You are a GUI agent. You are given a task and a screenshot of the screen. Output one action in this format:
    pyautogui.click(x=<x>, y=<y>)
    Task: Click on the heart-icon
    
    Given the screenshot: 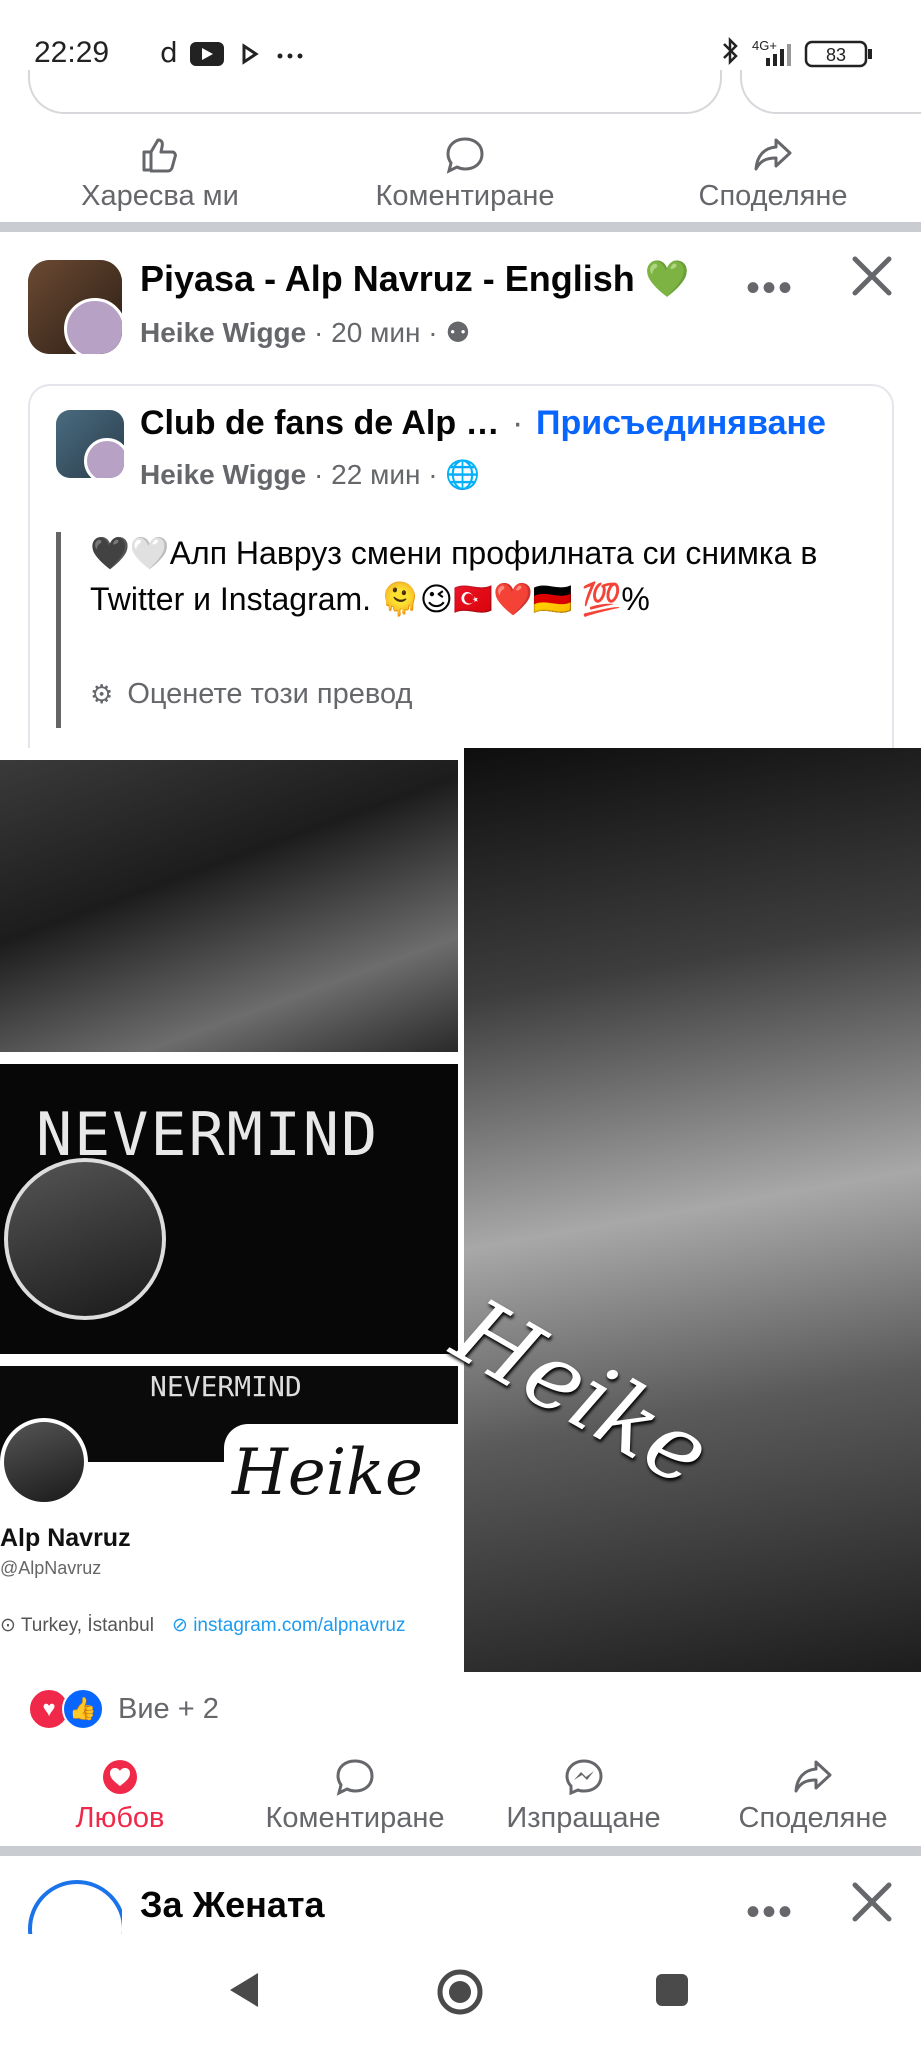 What is the action you would take?
    pyautogui.click(x=120, y=1777)
    